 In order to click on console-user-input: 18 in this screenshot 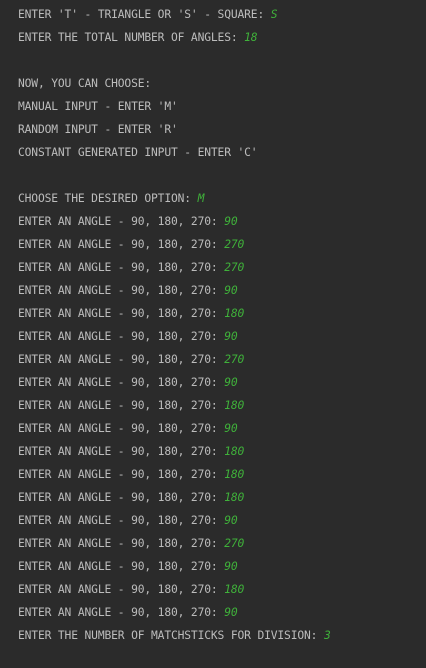, I will do `click(251, 37)`.